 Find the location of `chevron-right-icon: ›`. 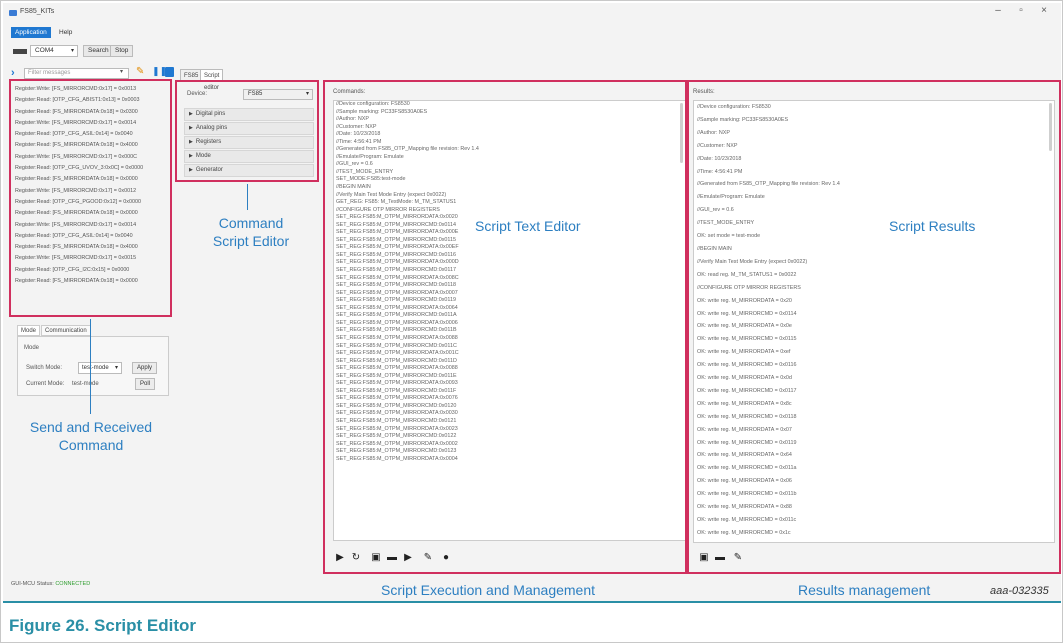

chevron-right-icon: › is located at coordinates (13, 73).